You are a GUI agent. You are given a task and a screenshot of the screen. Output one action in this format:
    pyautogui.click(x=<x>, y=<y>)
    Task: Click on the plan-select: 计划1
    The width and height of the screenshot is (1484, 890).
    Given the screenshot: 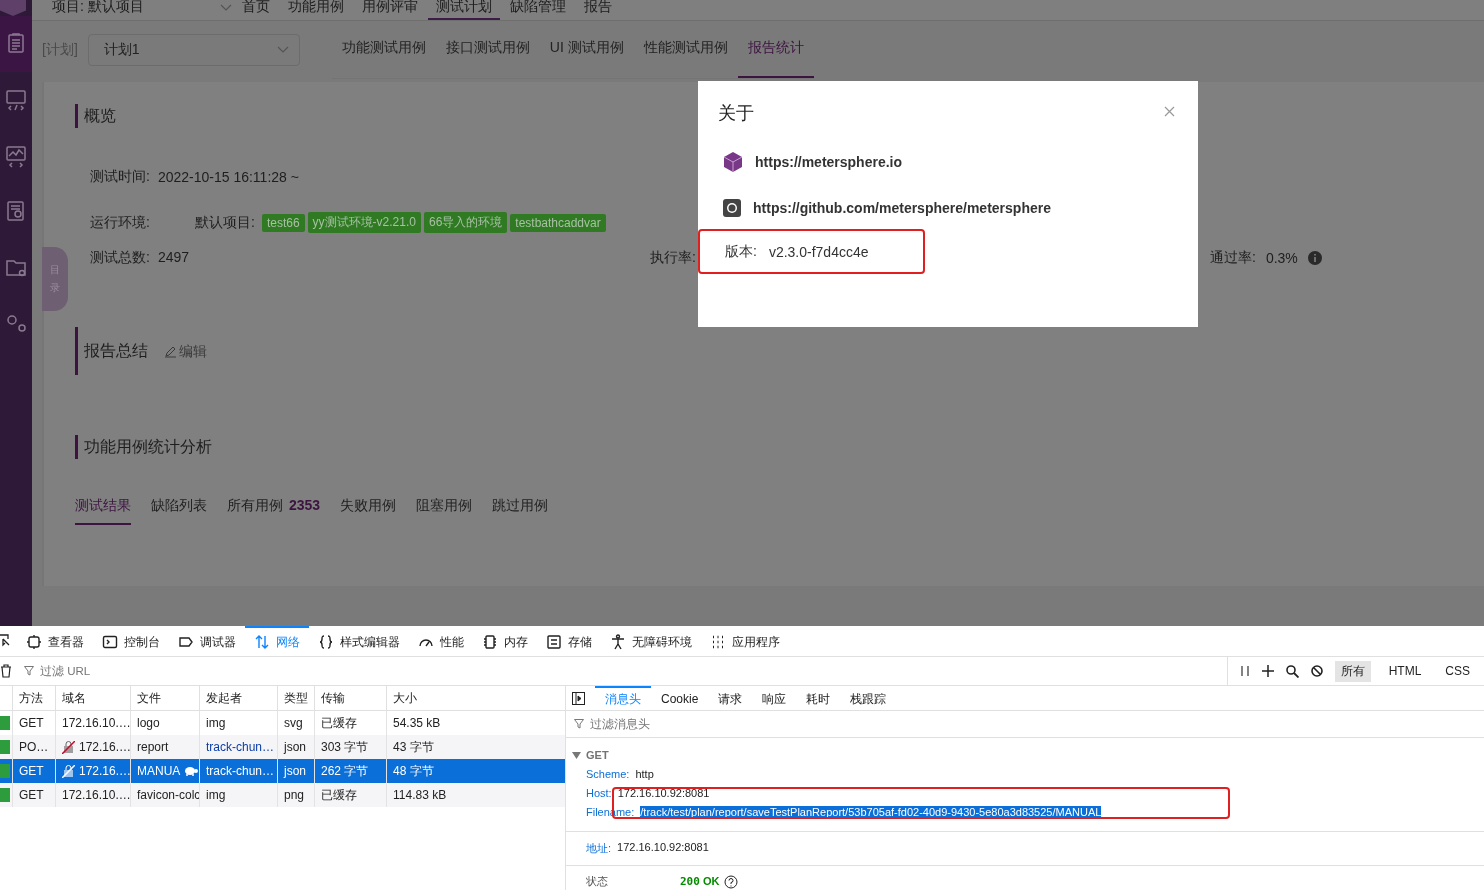 What is the action you would take?
    pyautogui.click(x=193, y=49)
    